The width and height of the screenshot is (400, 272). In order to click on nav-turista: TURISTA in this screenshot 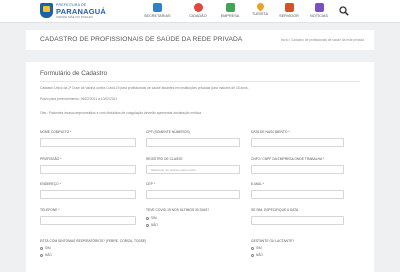, I will do `click(260, 11)`.